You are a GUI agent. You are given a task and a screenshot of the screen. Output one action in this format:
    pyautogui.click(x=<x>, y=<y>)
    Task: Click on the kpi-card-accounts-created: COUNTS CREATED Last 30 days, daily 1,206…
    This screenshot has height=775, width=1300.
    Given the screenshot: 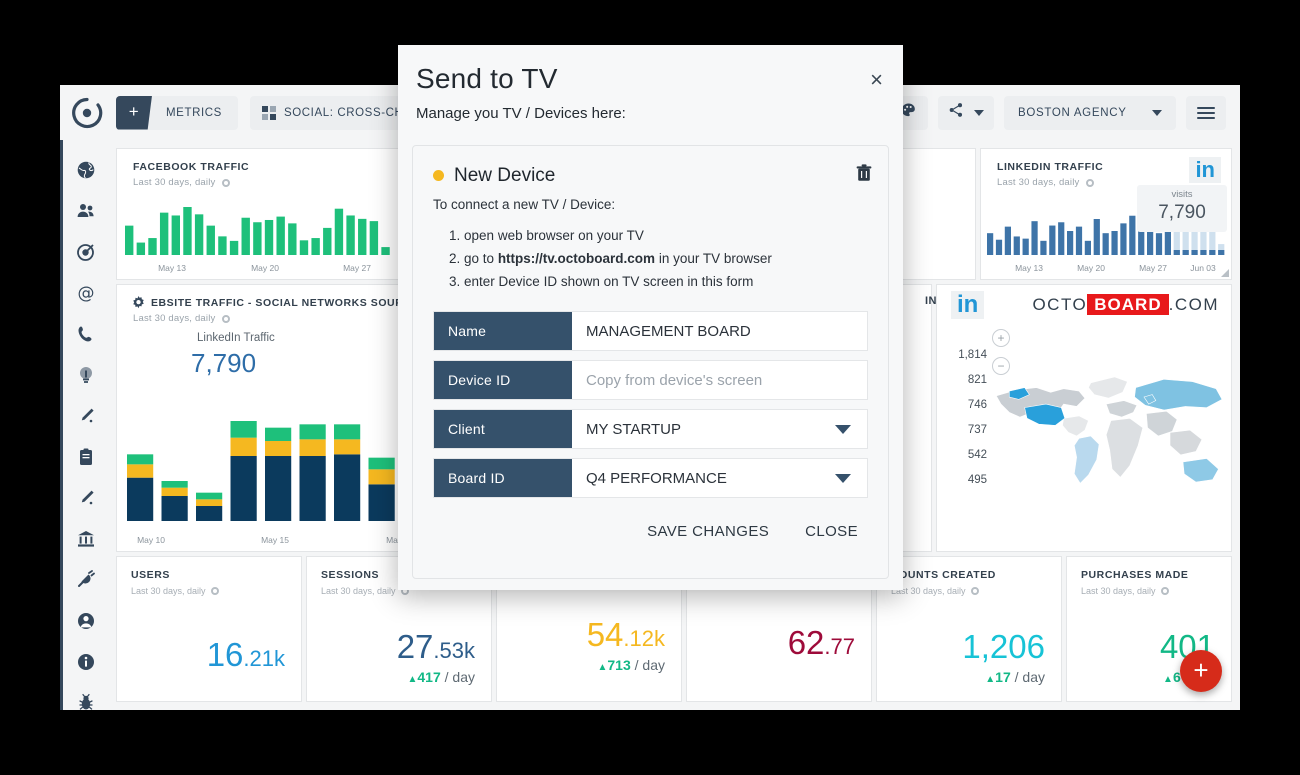 What is the action you would take?
    pyautogui.click(x=969, y=629)
    